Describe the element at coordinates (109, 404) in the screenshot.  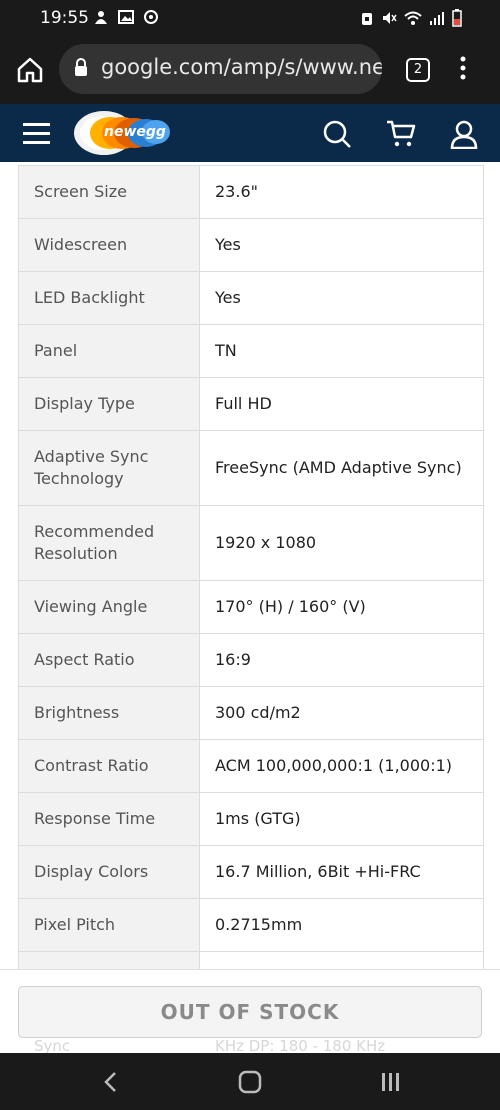
I see `spec-label: Display Type` at that location.